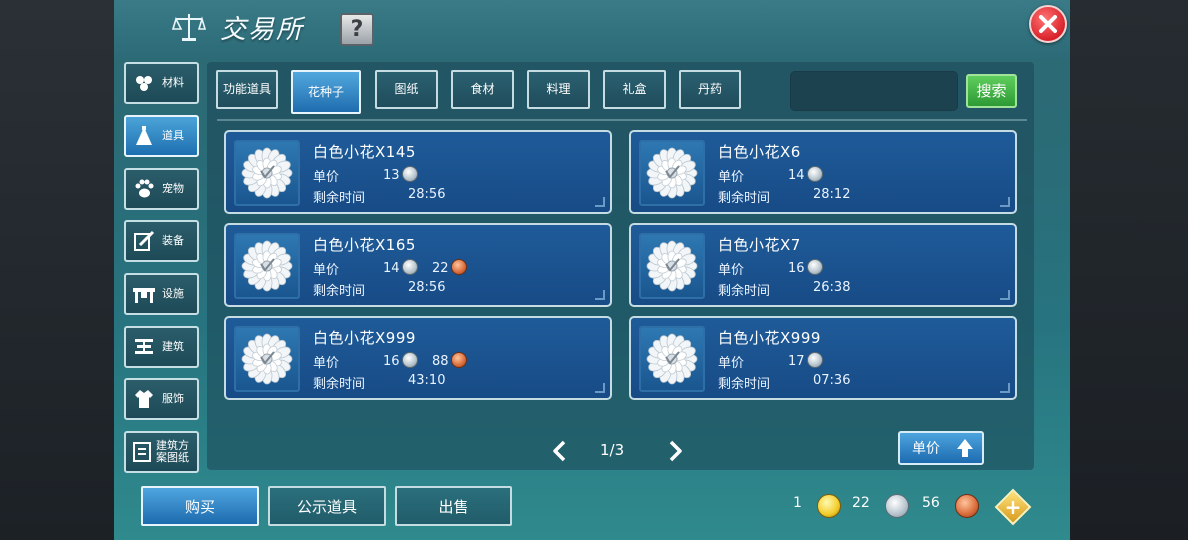 This screenshot has width=1188, height=540. What do you see at coordinates (172, 451) in the screenshot?
I see `sidebar-item-label: 建筑方案图纸` at bounding box center [172, 451].